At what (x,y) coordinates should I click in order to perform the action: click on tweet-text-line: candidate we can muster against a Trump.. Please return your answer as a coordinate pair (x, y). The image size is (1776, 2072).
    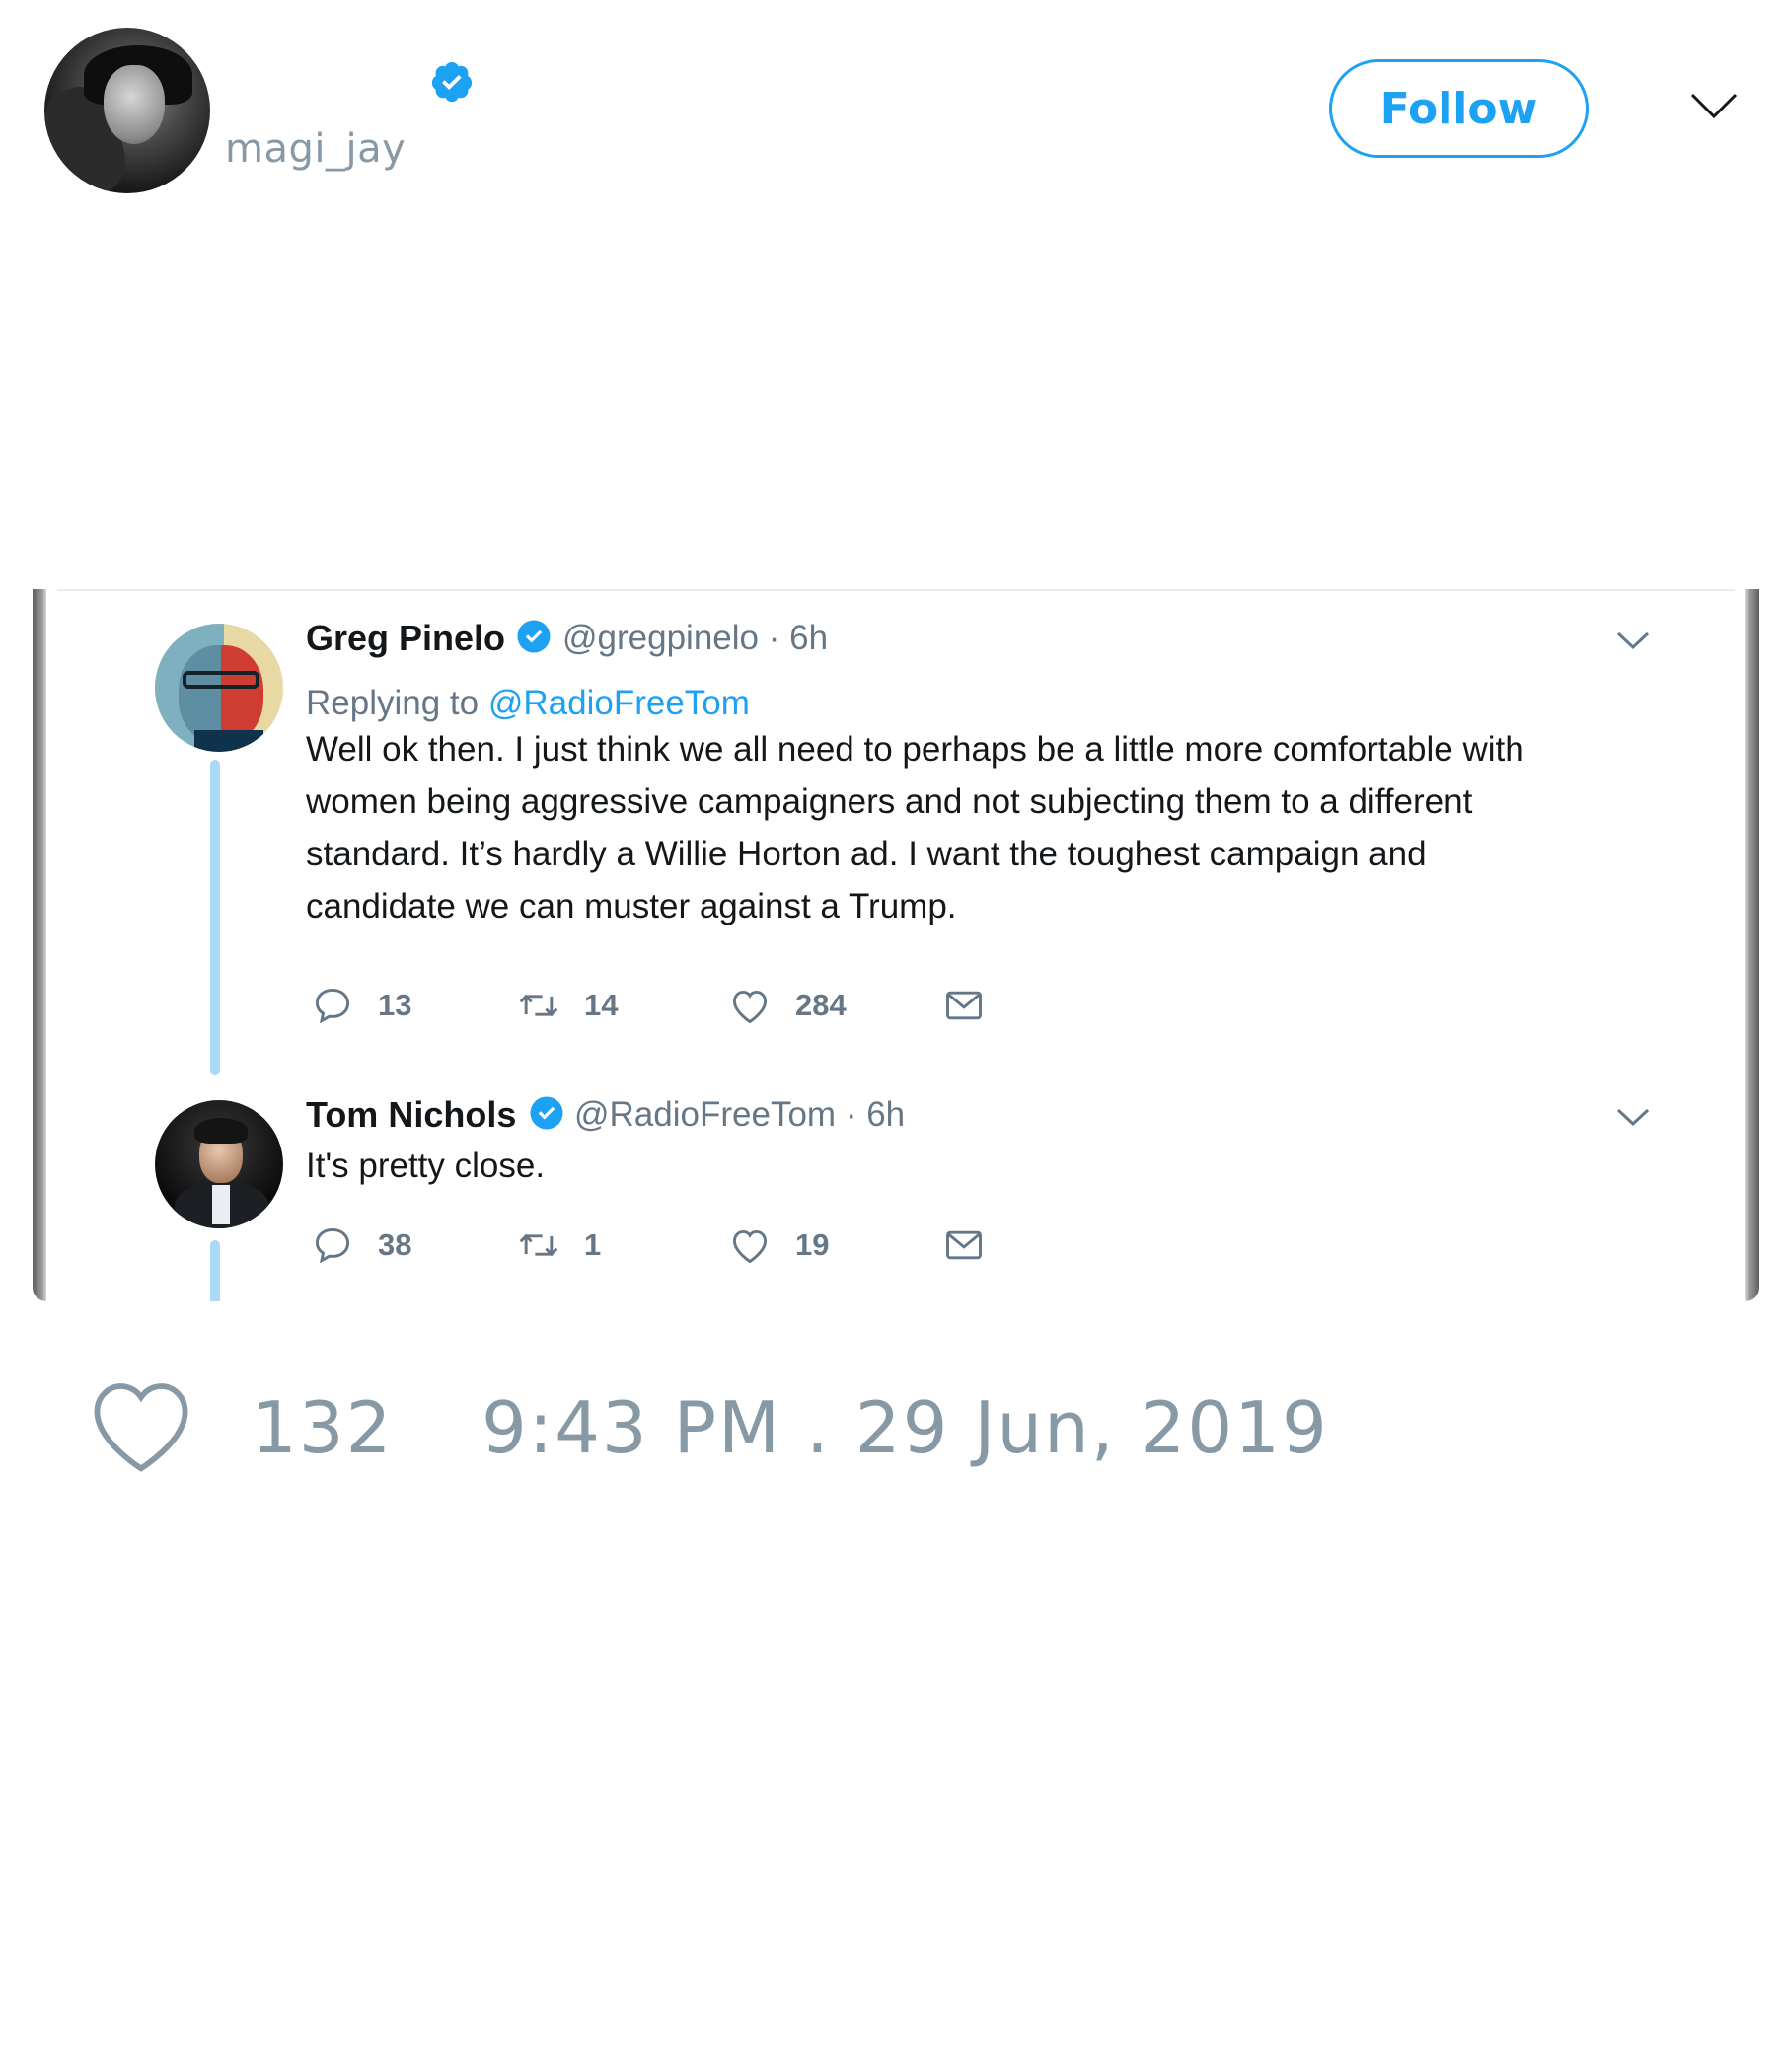
    Looking at the image, I should click on (632, 906).